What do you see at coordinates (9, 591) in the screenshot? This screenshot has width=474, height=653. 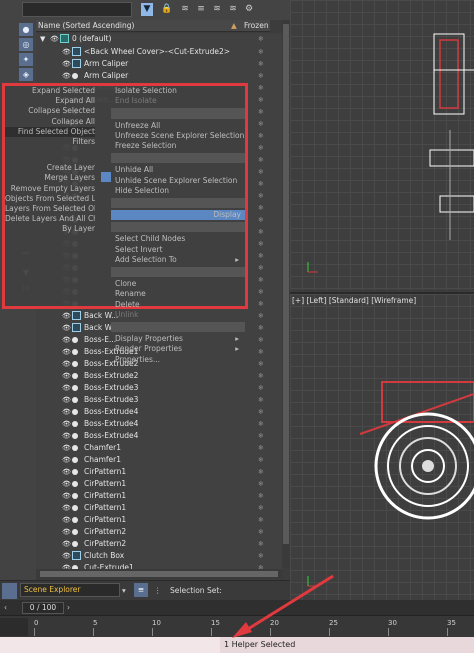 I see `explorer-grid-icon` at bounding box center [9, 591].